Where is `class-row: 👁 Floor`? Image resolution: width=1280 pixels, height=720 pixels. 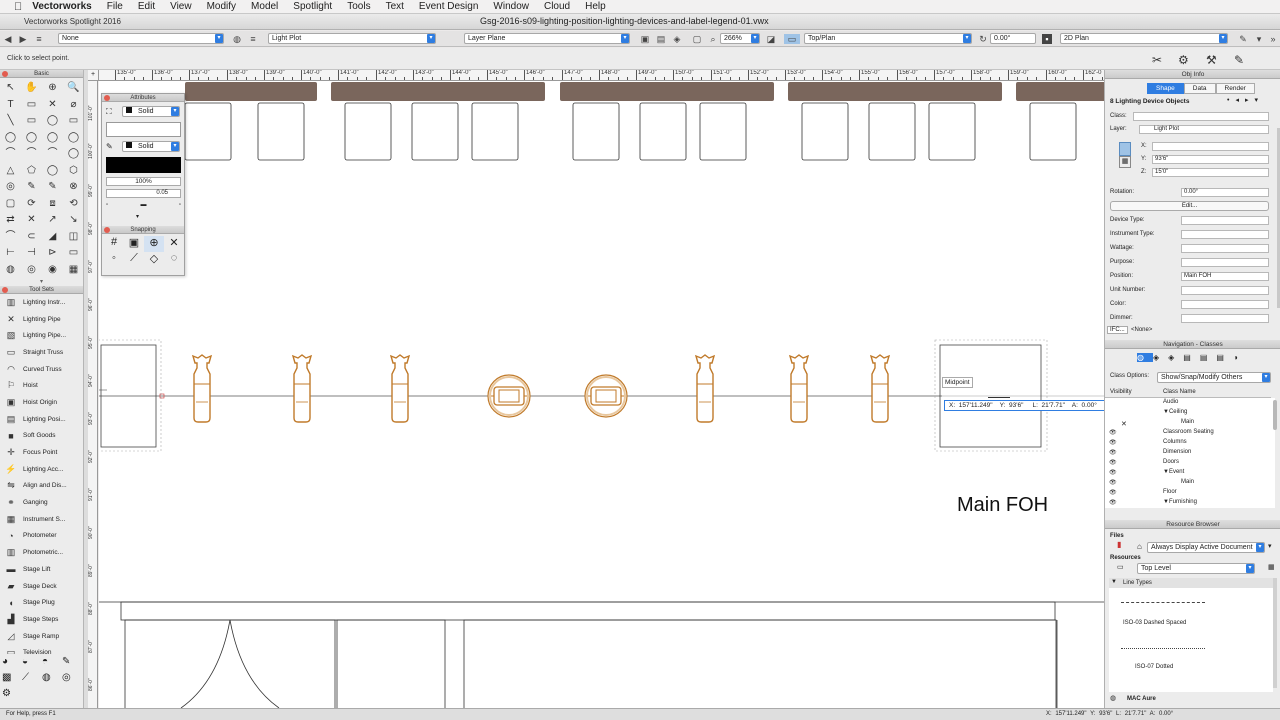 class-row: 👁 Floor is located at coordinates (1188, 493).